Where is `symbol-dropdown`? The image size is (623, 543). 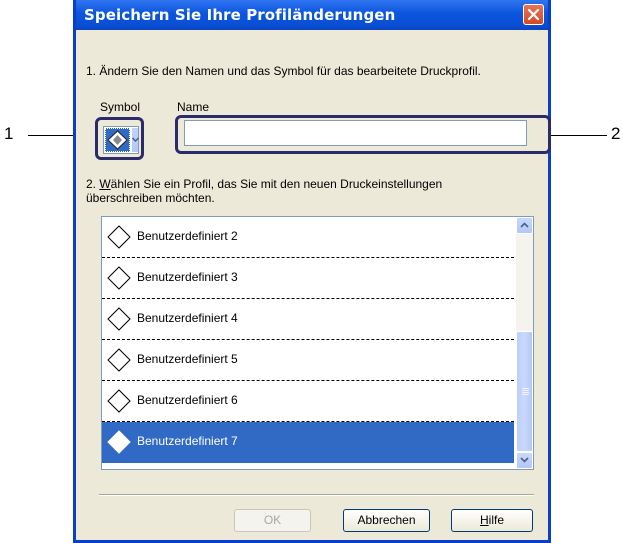
symbol-dropdown is located at coordinates (121, 140).